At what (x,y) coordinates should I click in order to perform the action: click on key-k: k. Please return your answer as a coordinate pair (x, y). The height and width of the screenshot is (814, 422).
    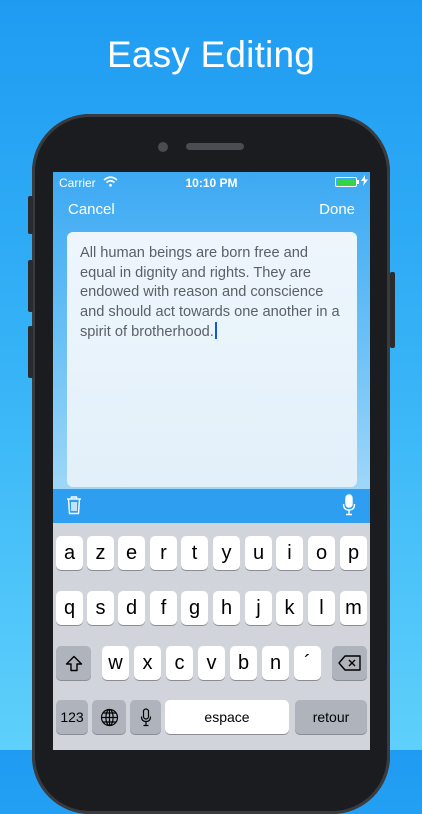
    Looking at the image, I should click on (289, 608).